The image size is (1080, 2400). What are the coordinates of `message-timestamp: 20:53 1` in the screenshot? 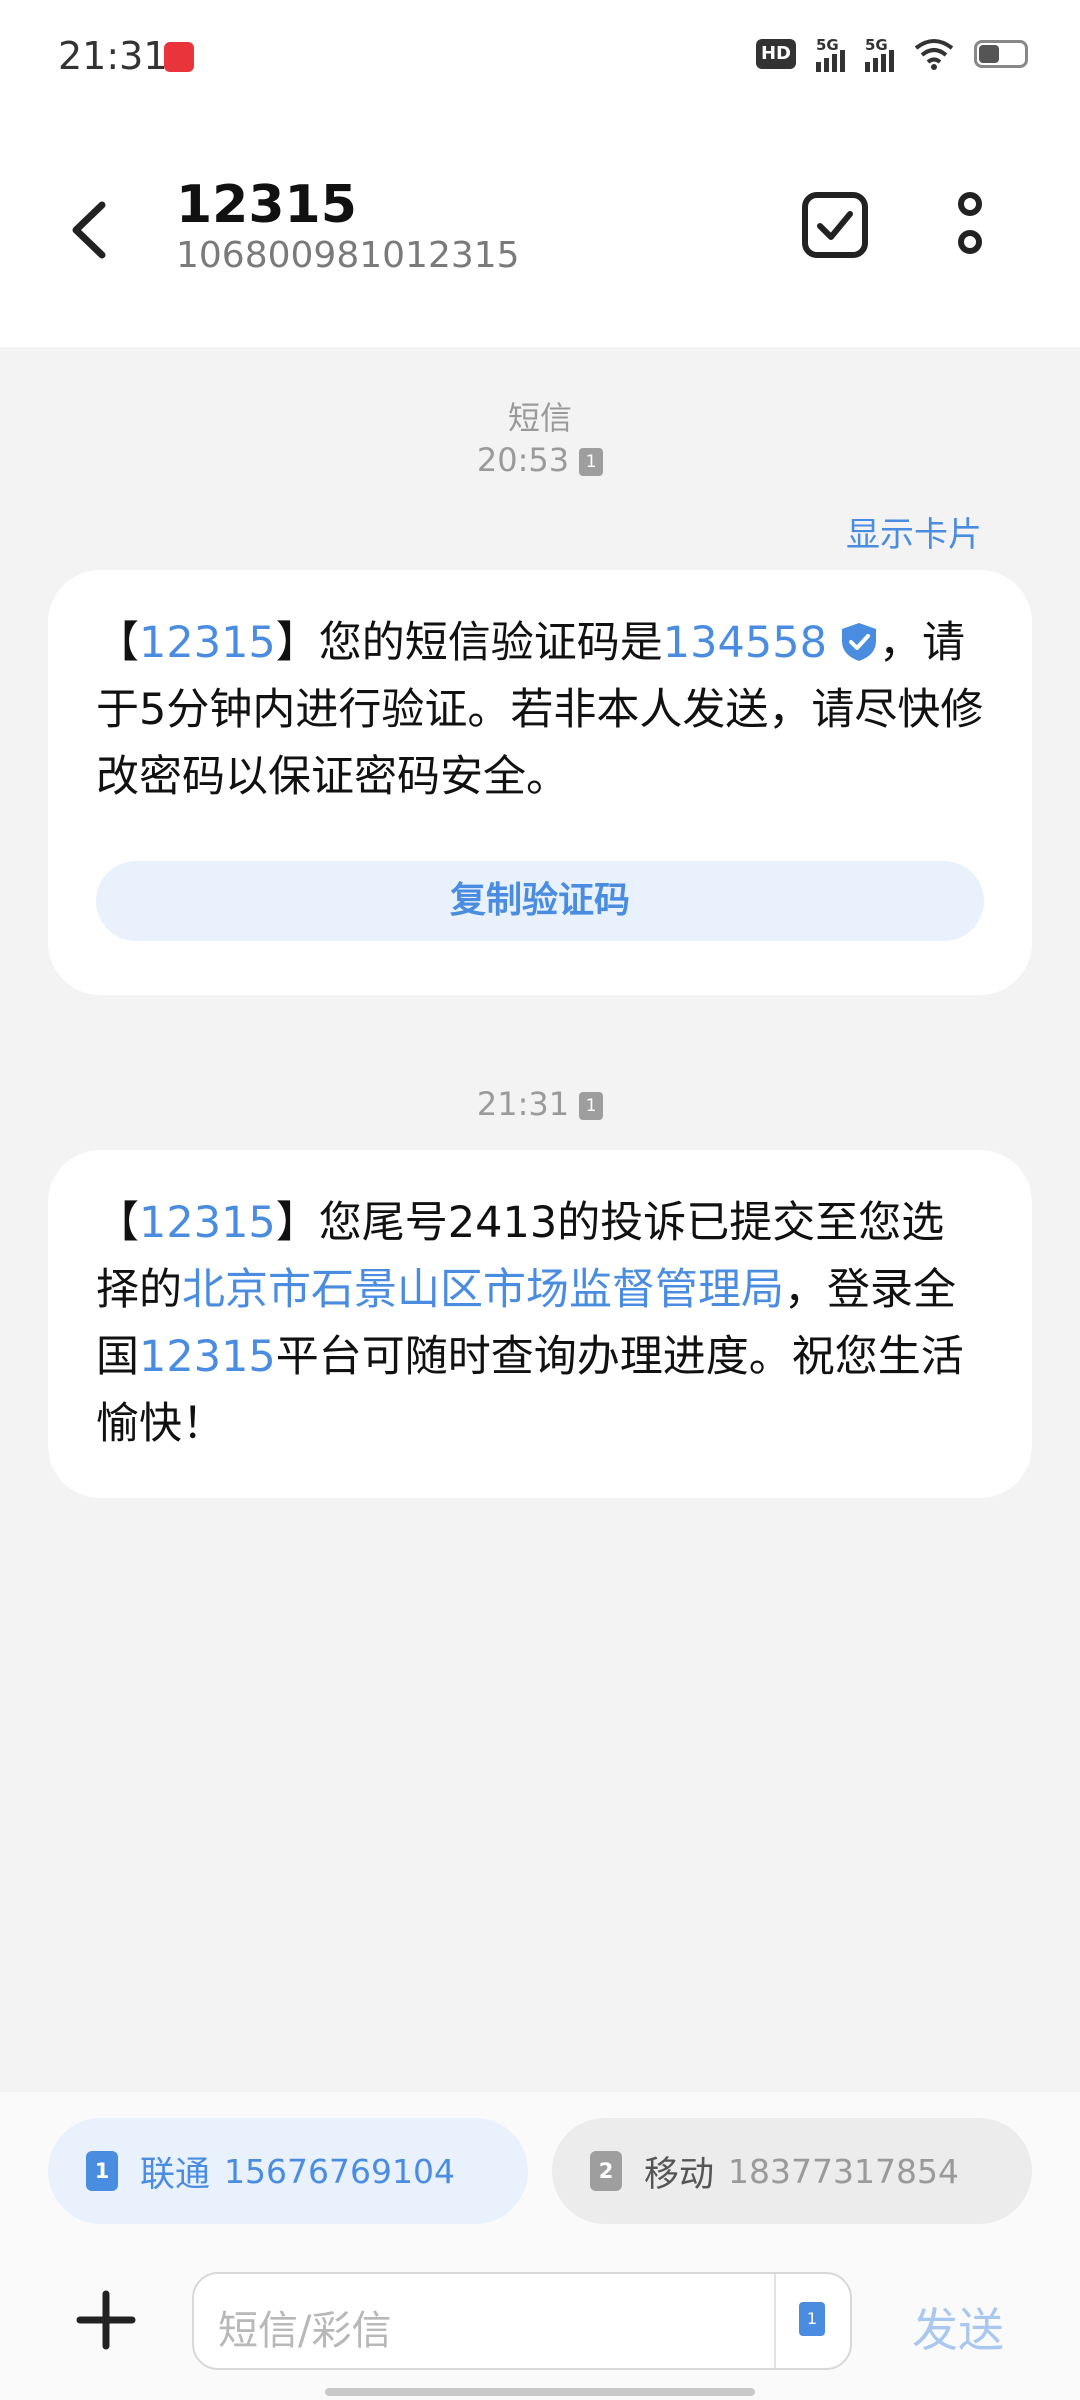 It's located at (540, 460).